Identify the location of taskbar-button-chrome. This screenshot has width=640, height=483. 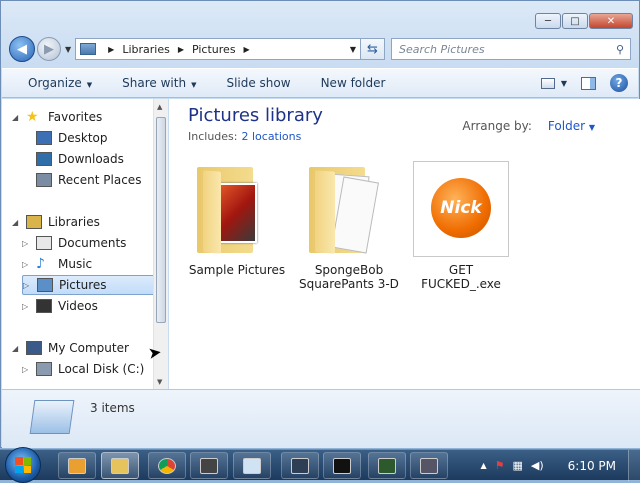
(167, 465).